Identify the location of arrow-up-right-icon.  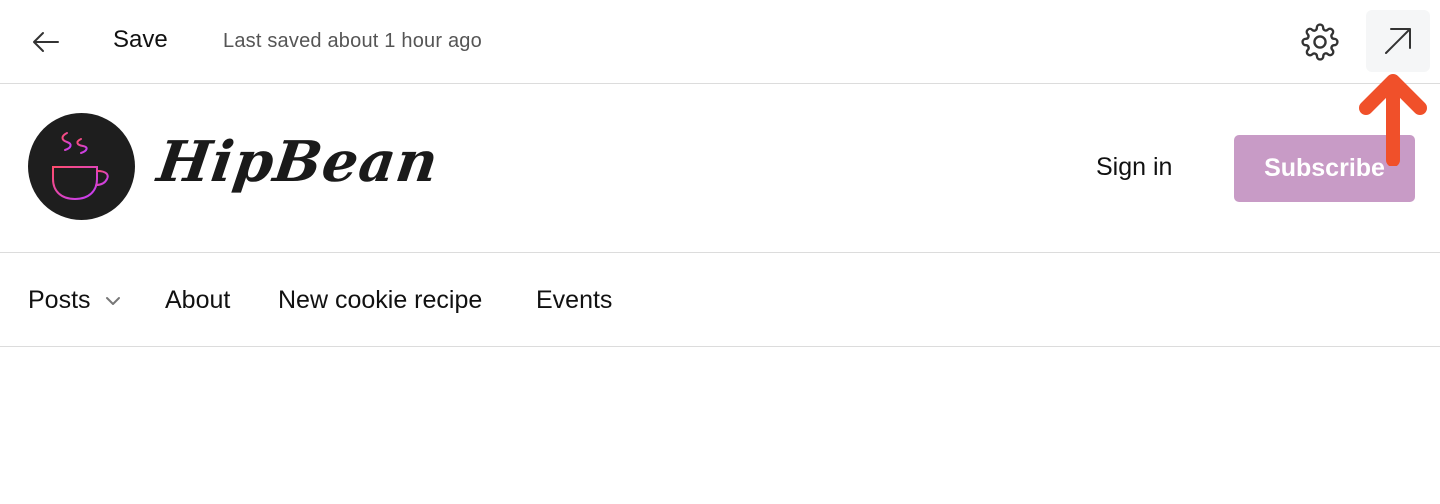
(1398, 41).